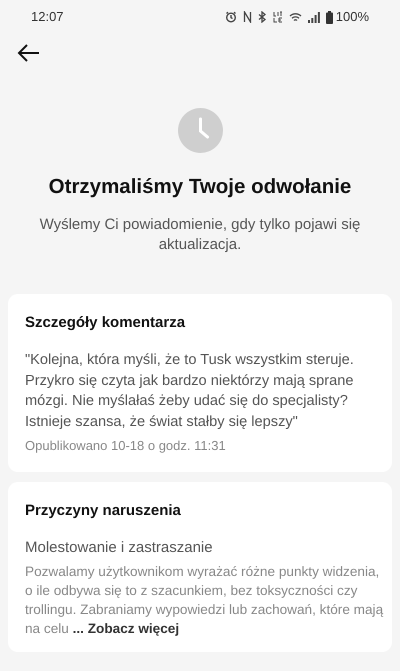  What do you see at coordinates (262, 17) in the screenshot?
I see `bluetooth-icon` at bounding box center [262, 17].